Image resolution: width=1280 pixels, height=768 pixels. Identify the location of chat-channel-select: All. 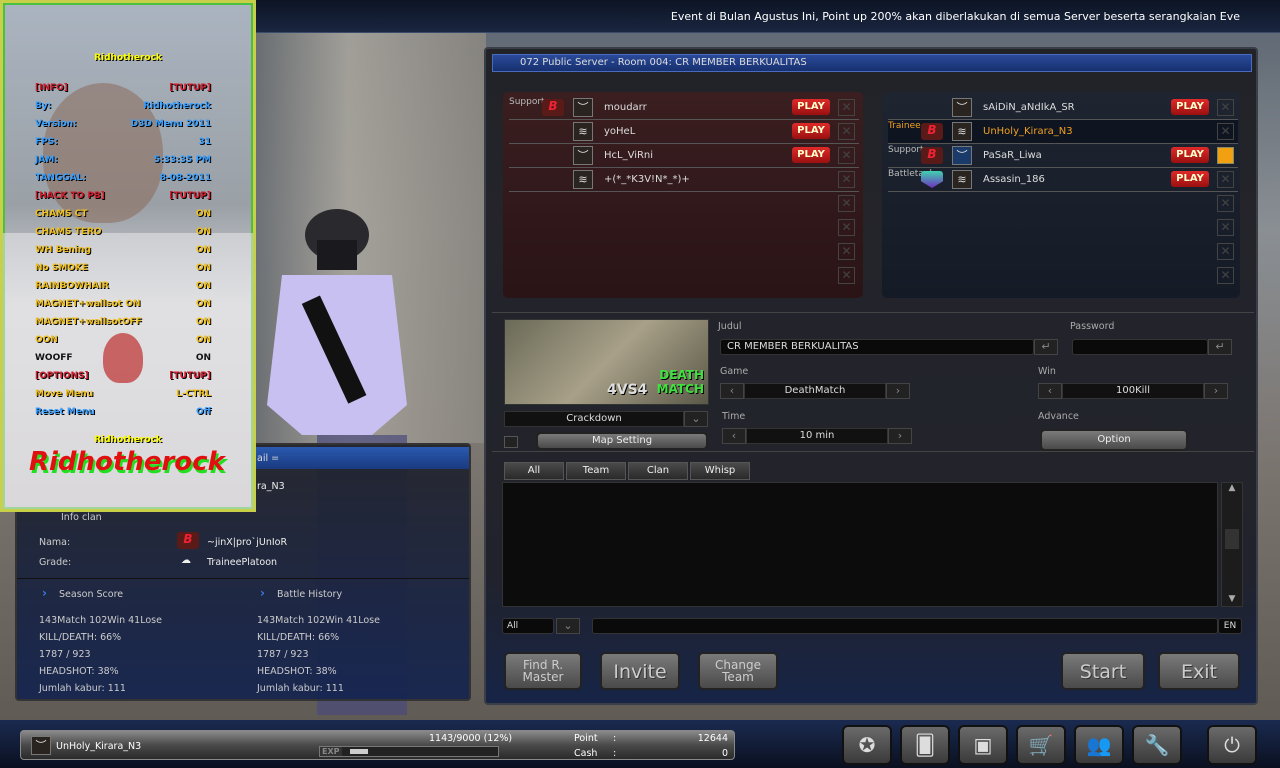
(528, 626).